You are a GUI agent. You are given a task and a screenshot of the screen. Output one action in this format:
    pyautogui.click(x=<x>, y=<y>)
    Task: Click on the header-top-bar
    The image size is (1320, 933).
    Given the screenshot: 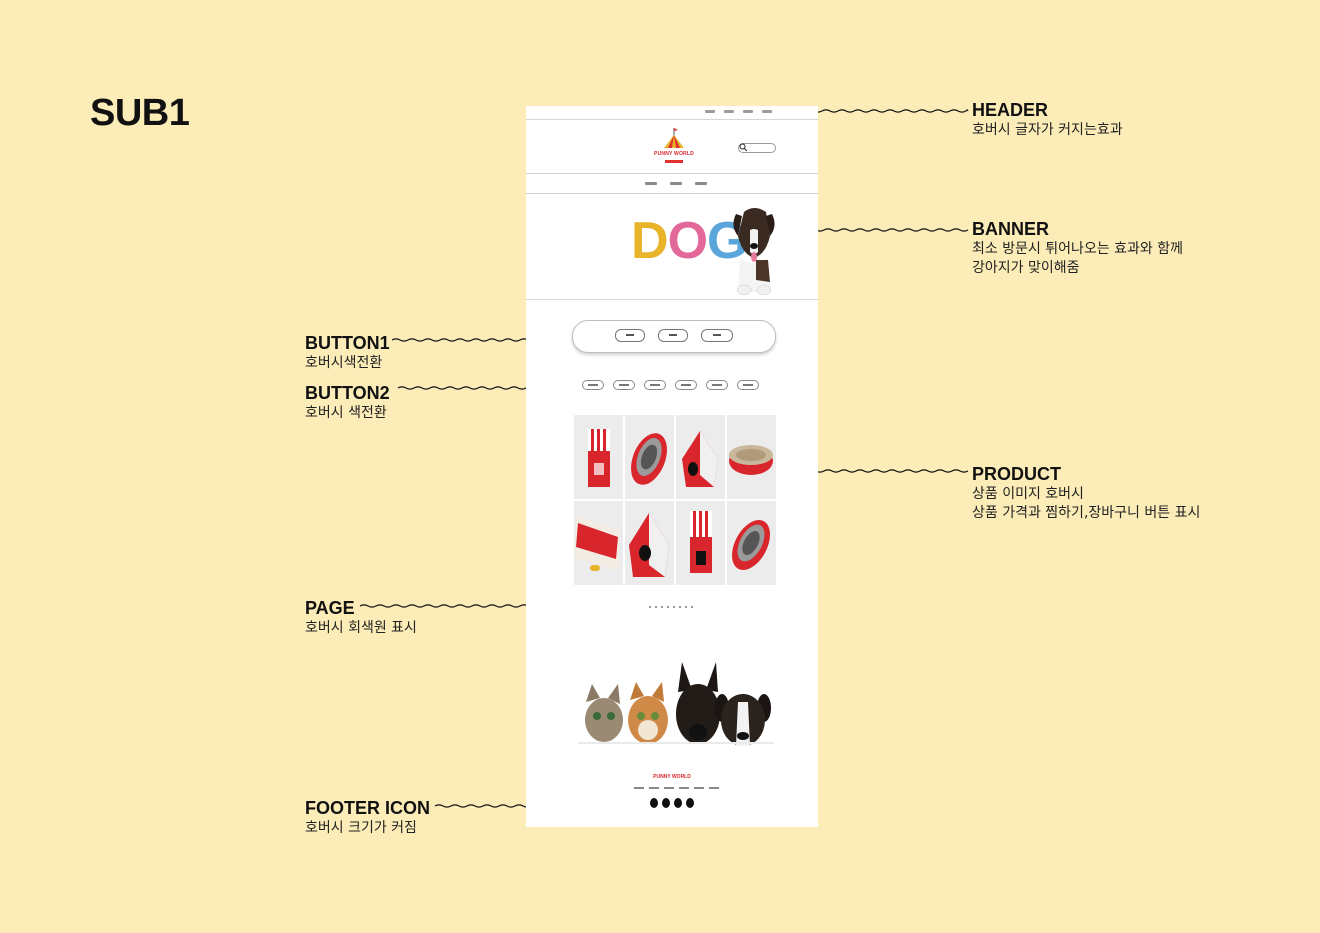 What is the action you would take?
    pyautogui.click(x=672, y=113)
    